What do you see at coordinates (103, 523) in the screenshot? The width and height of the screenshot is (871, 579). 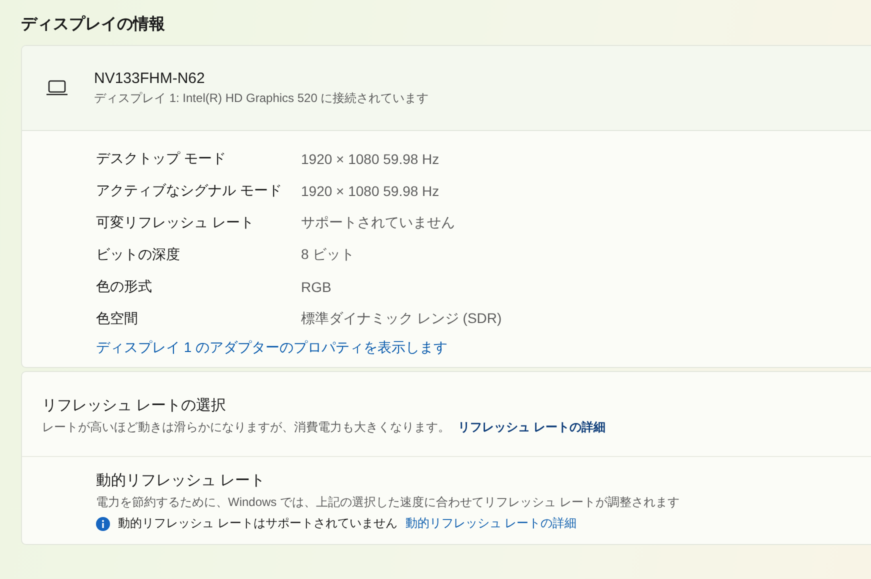 I see `info-icon` at bounding box center [103, 523].